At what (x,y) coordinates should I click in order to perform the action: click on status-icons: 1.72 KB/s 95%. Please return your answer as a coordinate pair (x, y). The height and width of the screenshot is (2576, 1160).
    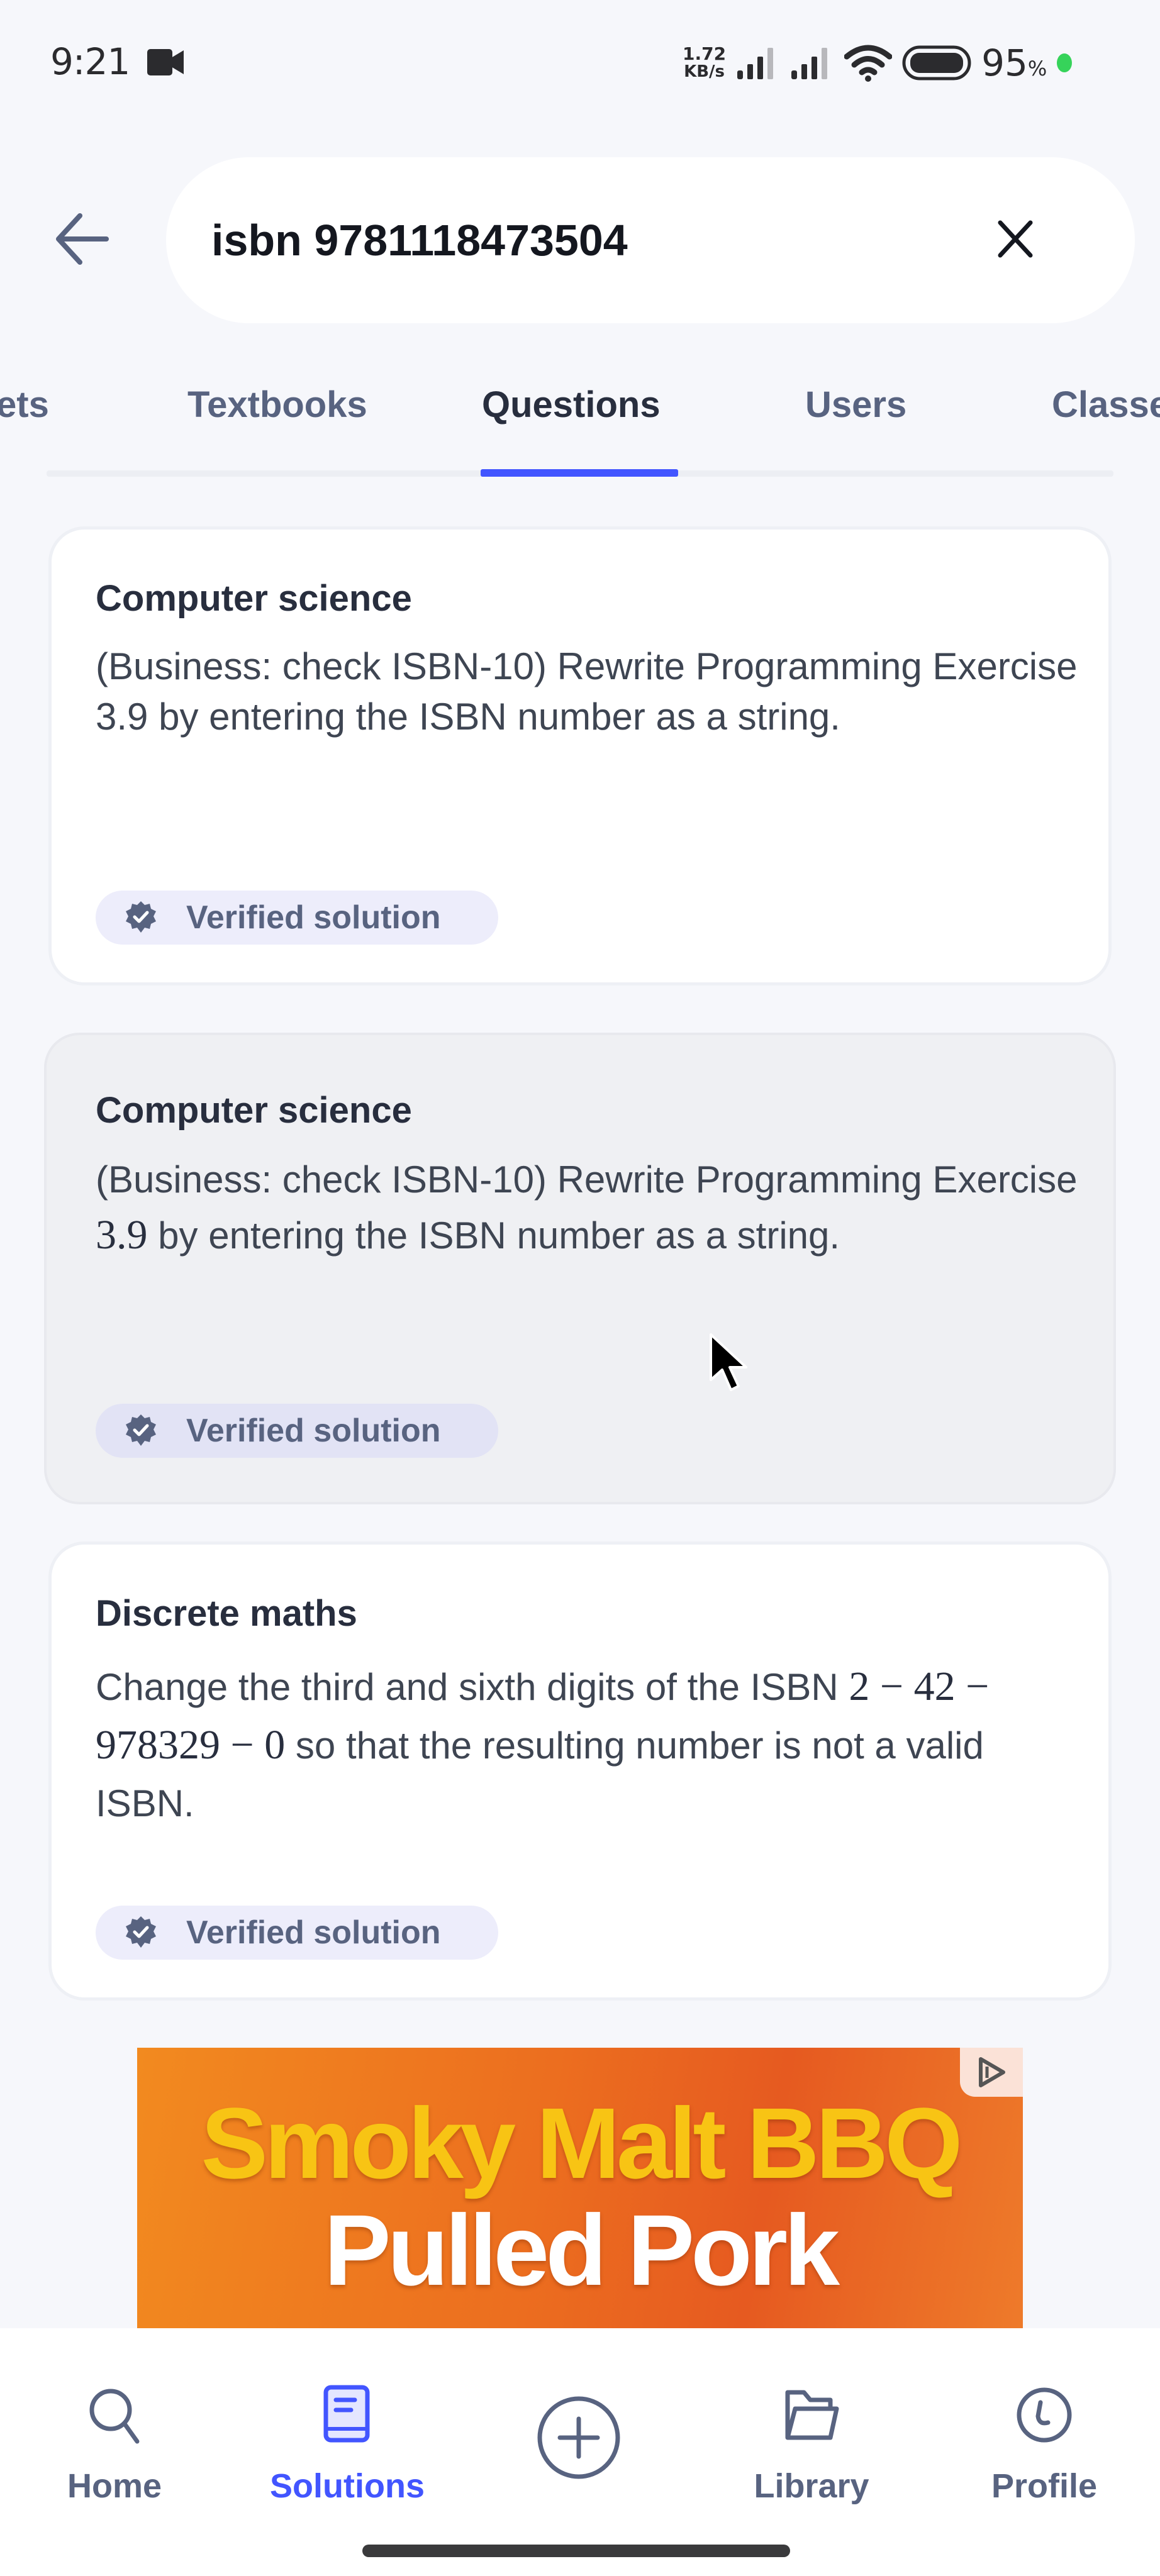
    Looking at the image, I should click on (878, 63).